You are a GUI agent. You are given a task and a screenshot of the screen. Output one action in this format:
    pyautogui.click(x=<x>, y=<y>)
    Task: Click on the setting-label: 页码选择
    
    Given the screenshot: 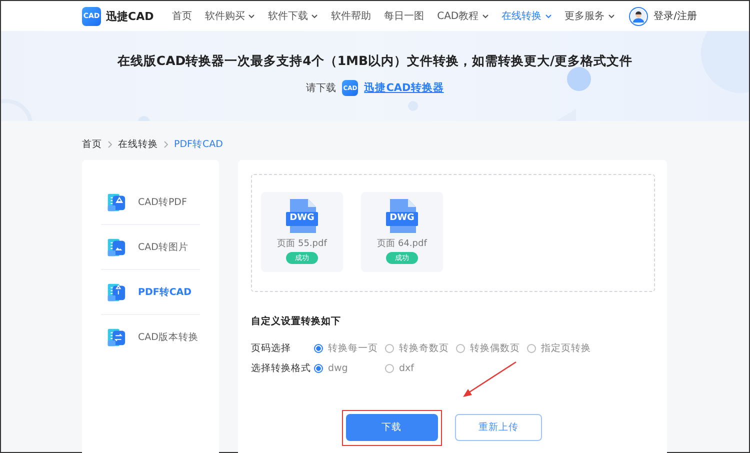 What is the action you would take?
    pyautogui.click(x=271, y=348)
    